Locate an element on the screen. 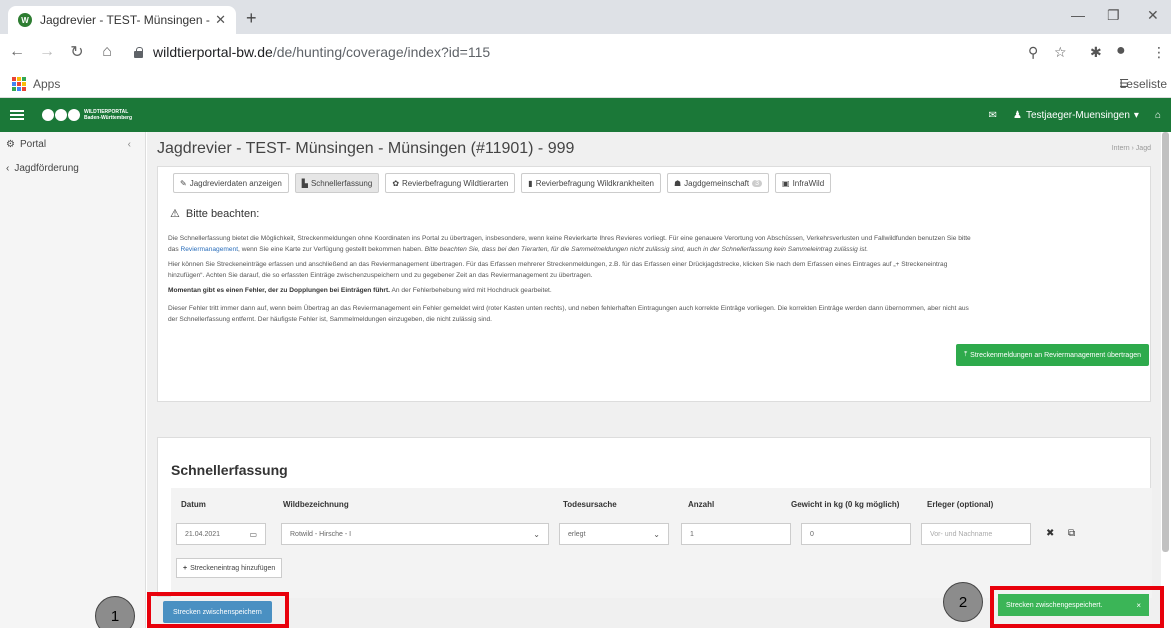  portal-logo: WILDTIERPORTAL Baden-Württemberg is located at coordinates (87, 115).